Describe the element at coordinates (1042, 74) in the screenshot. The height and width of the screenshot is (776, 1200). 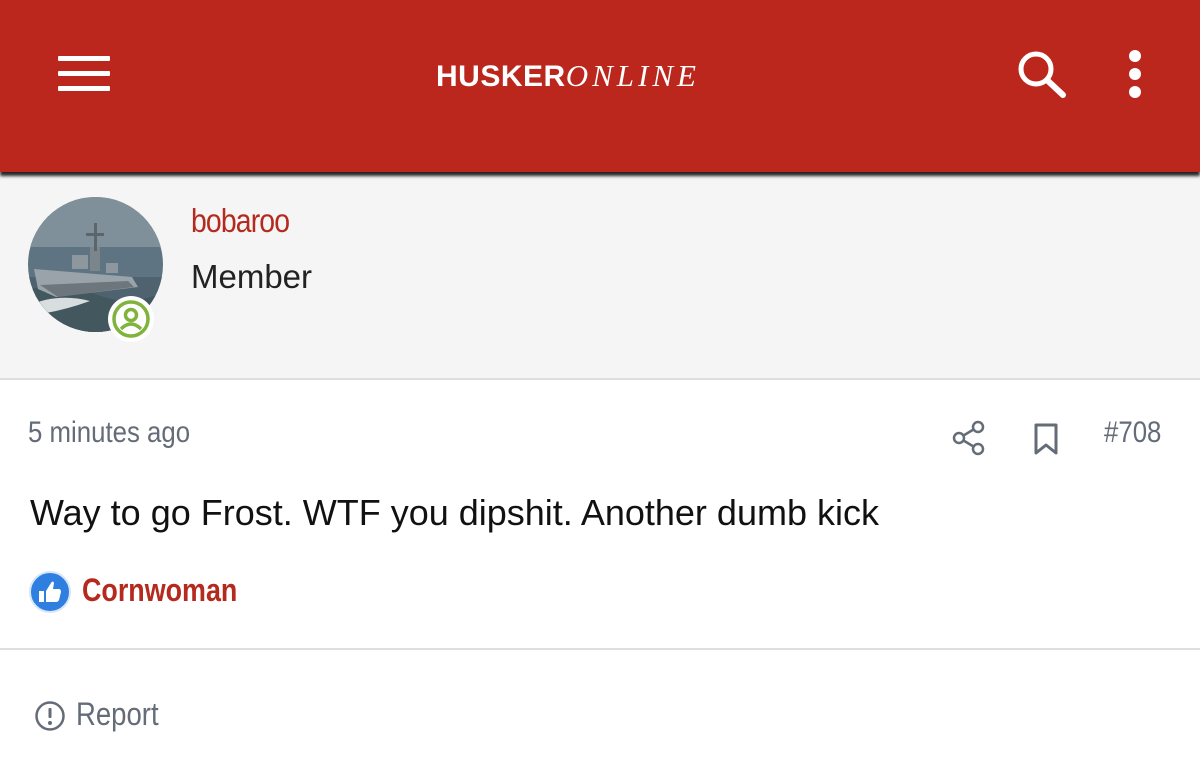
I see `search-icon` at that location.